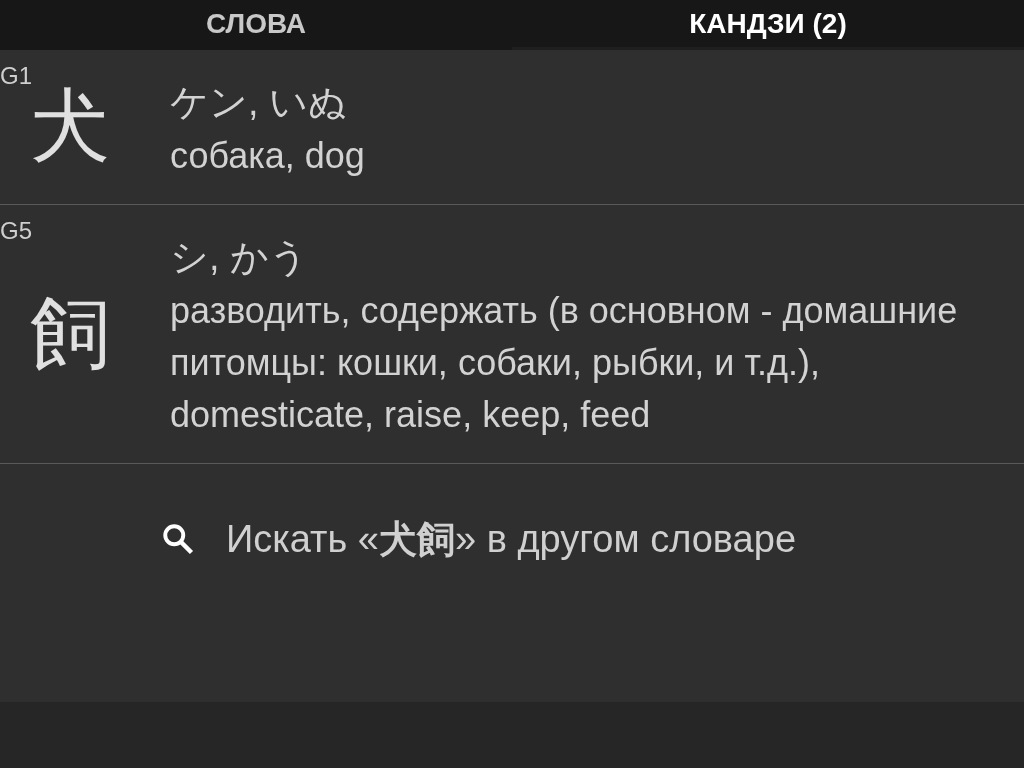 The image size is (1024, 768). Describe the element at coordinates (564, 363) in the screenshot. I see `kanji-meanings: разводить, содержать (в основном - домашние питомцы: кошки, собаки, рыбки, и т.д.), domesticate, raise, keep, feed` at that location.